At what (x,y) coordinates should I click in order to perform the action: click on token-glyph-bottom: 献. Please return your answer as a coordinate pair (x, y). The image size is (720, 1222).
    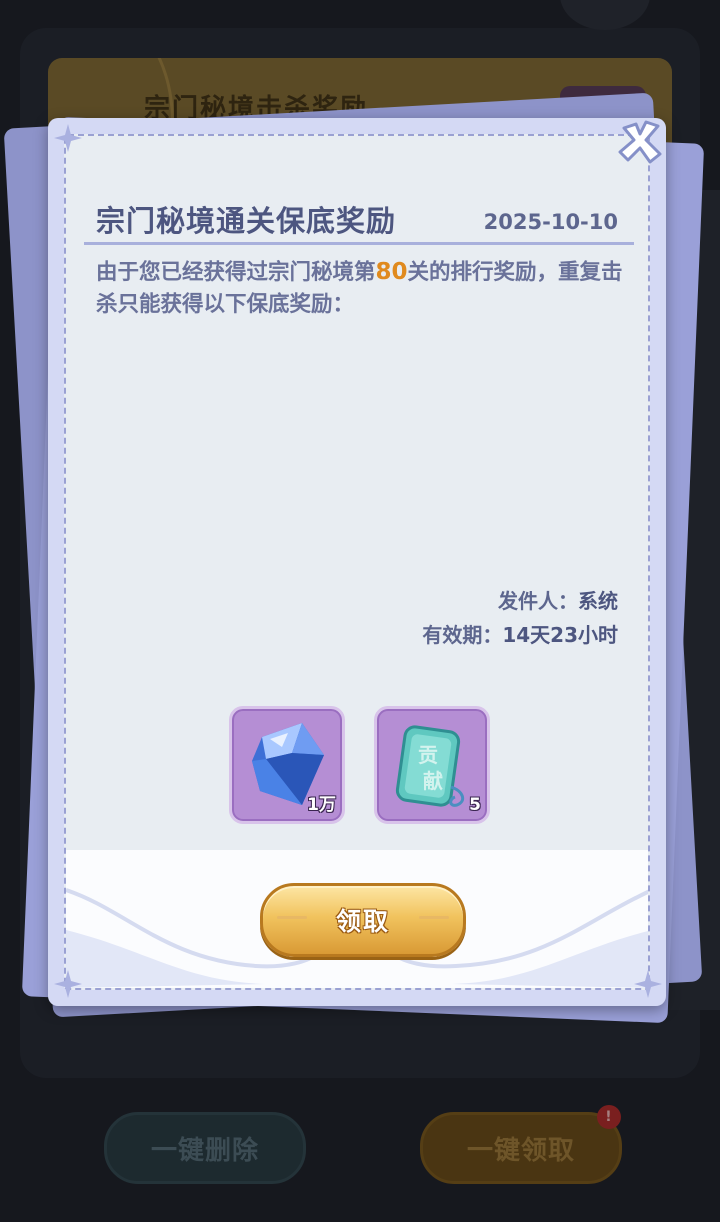
    Looking at the image, I should click on (433, 781).